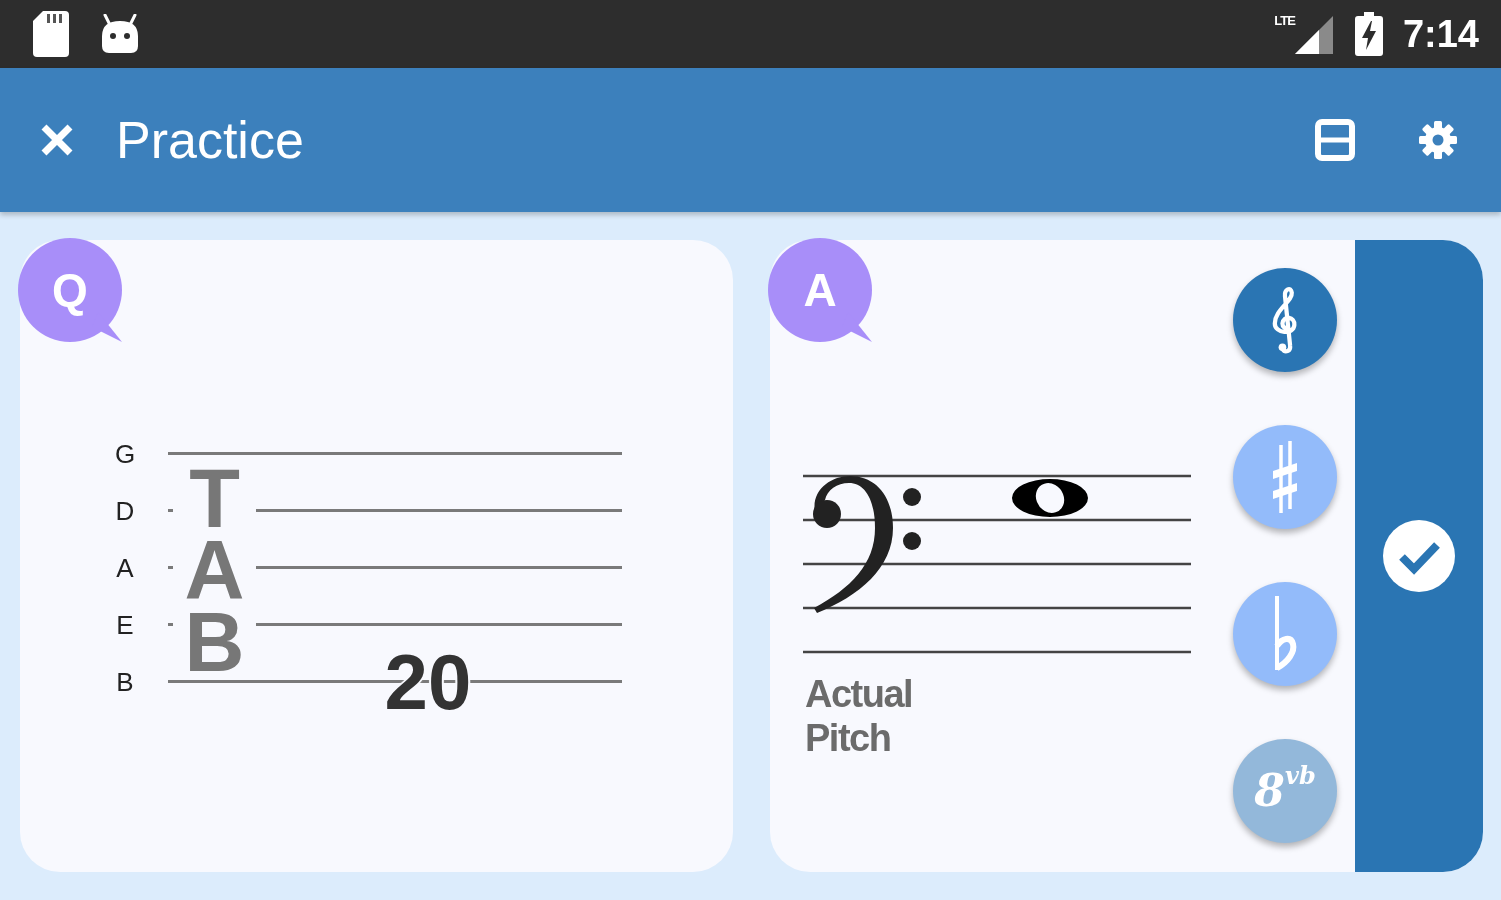 Image resolution: width=1501 pixels, height=900 pixels. Describe the element at coordinates (70, 290) in the screenshot. I see `question-badge: Q` at that location.